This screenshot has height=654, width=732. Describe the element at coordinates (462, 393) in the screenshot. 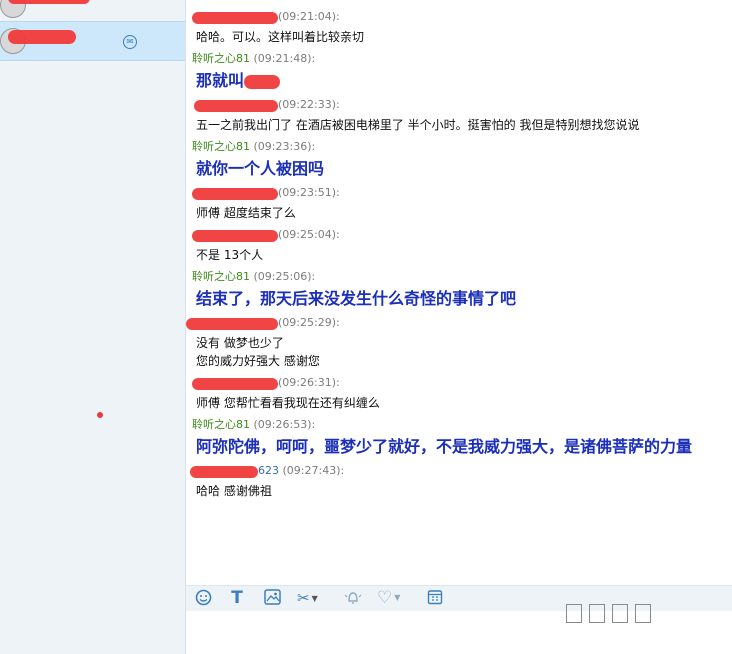

I see `message-item: (09:26:31): 师傅 您帮忙看看我现在还有纠缠么` at that location.